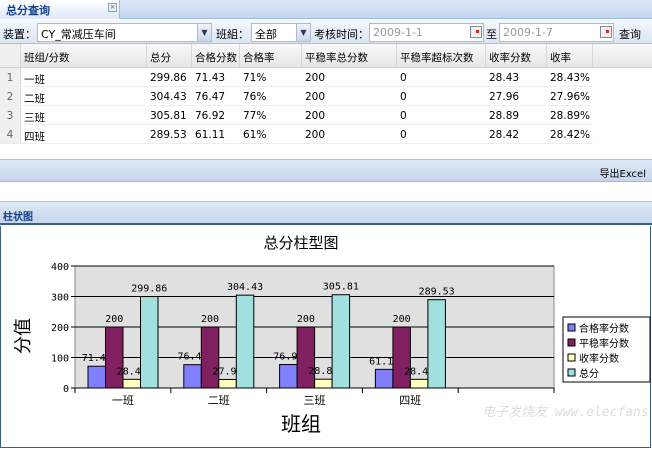 Image resolution: width=652 pixels, height=451 pixels. What do you see at coordinates (255, 135) in the screenshot?
I see `table-cell: 61%` at bounding box center [255, 135].